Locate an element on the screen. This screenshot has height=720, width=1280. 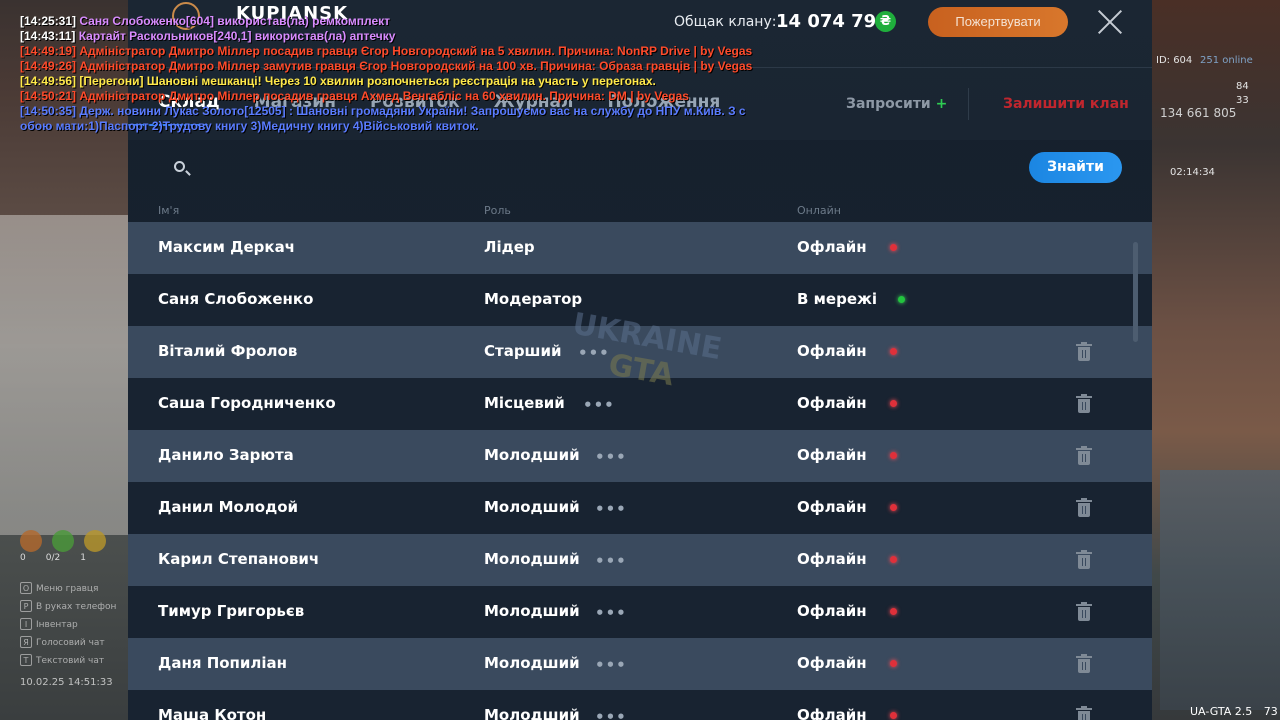
clan-balance-value: 14 074 799 is located at coordinates (832, 21).